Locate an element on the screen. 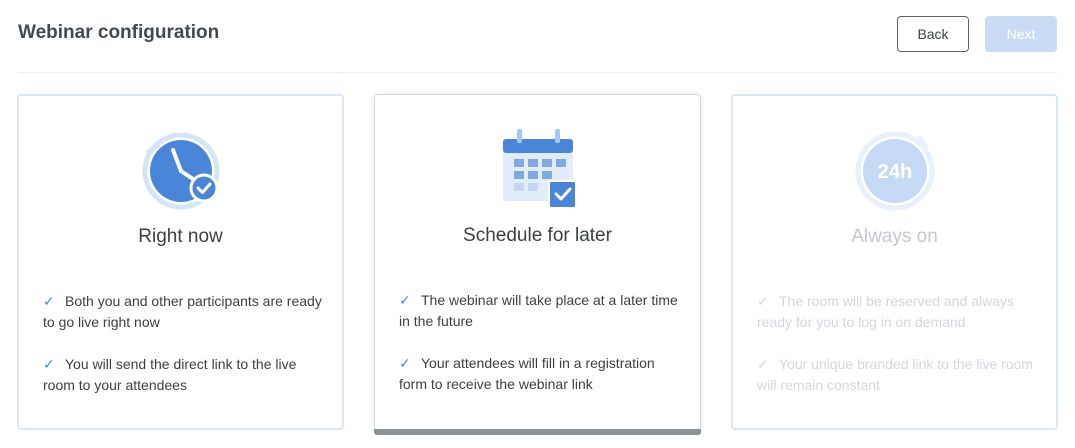 The height and width of the screenshot is (448, 1075). next-button: Next is located at coordinates (1021, 34).